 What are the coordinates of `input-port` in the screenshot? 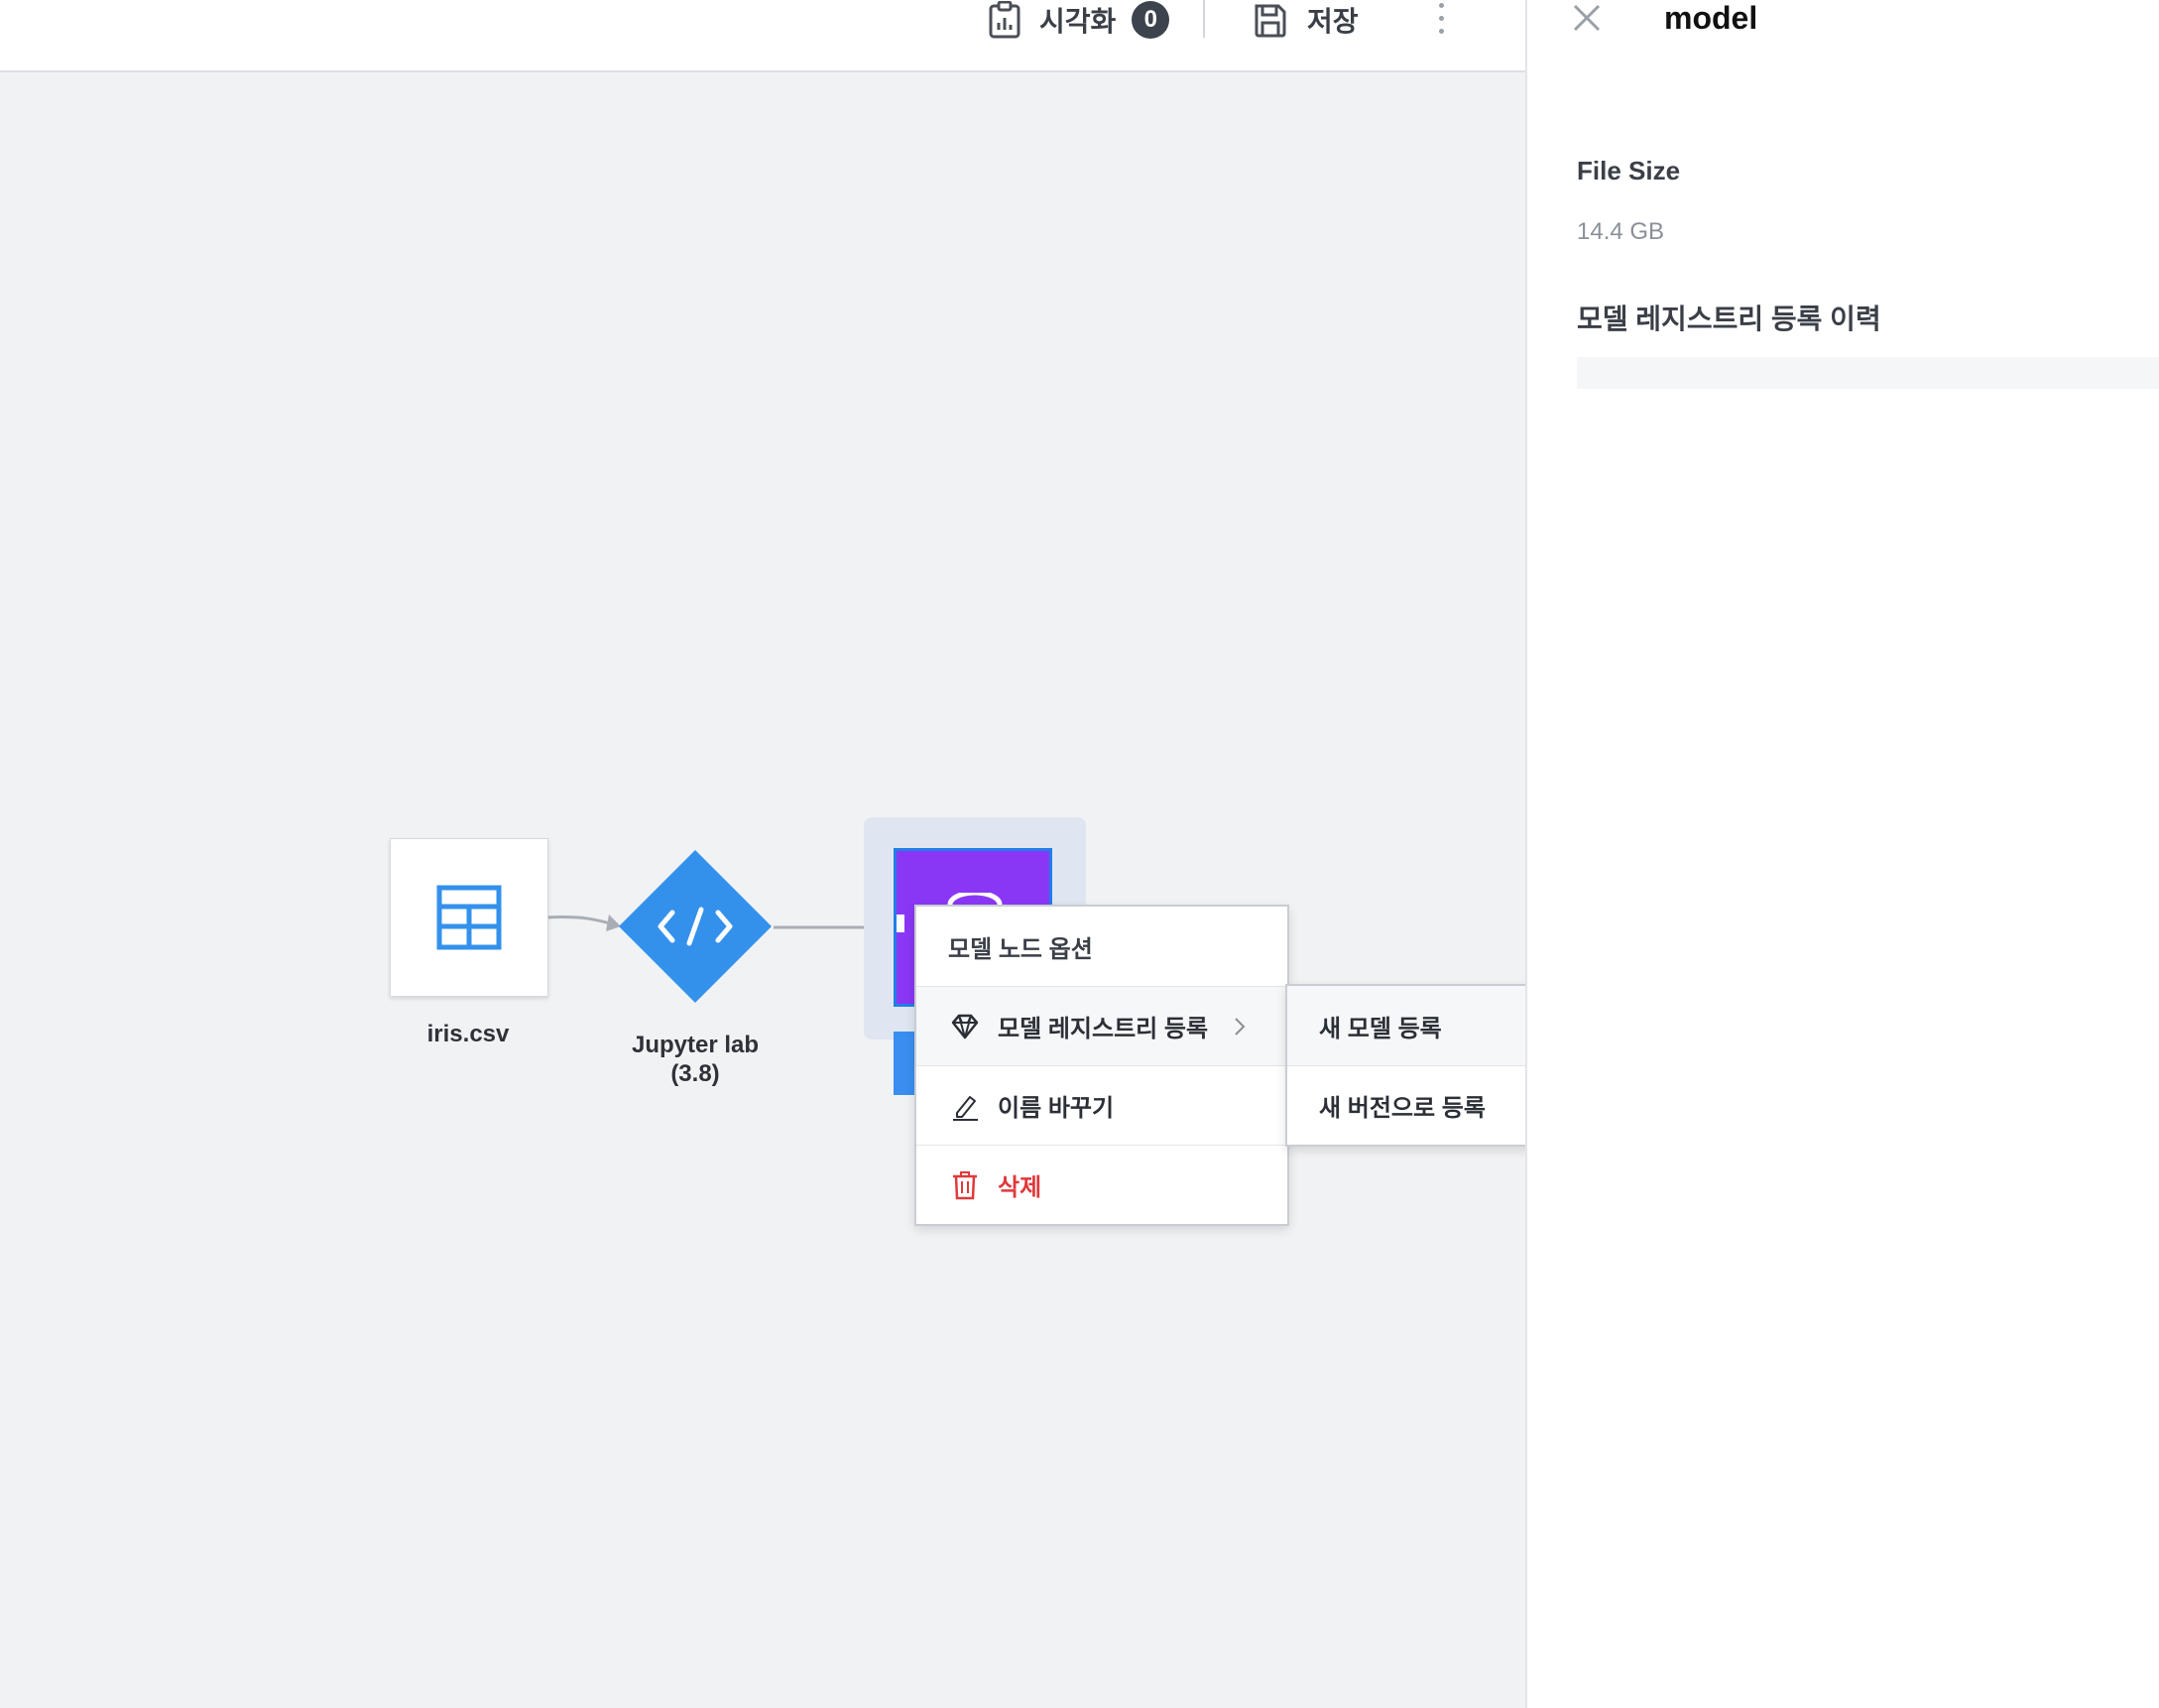 It's located at (900, 923).